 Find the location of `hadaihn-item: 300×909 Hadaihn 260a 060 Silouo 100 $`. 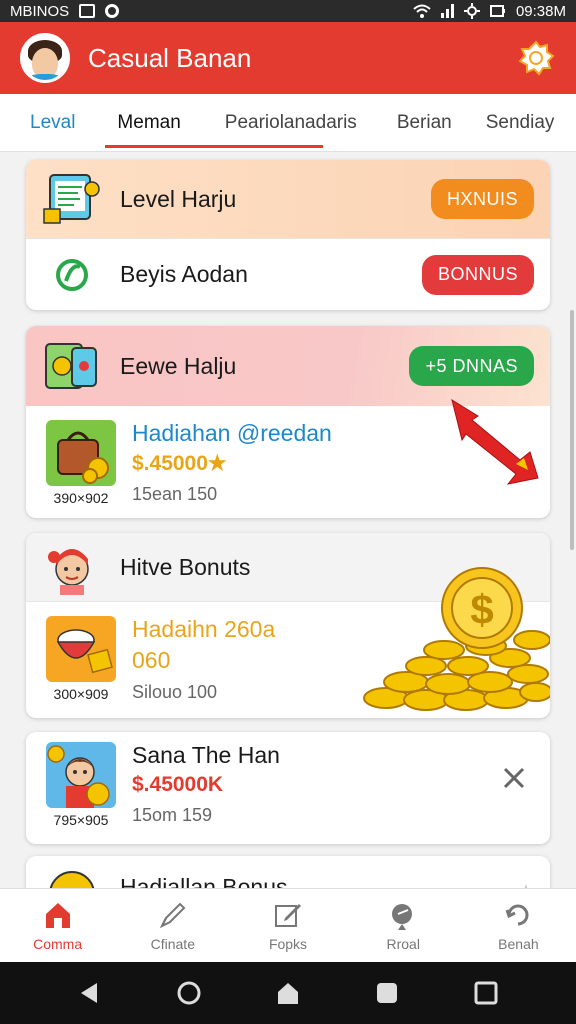

hadaihn-item: 300×909 Hadaihn 260a 060 Silouo 100 $ is located at coordinates (288, 640).